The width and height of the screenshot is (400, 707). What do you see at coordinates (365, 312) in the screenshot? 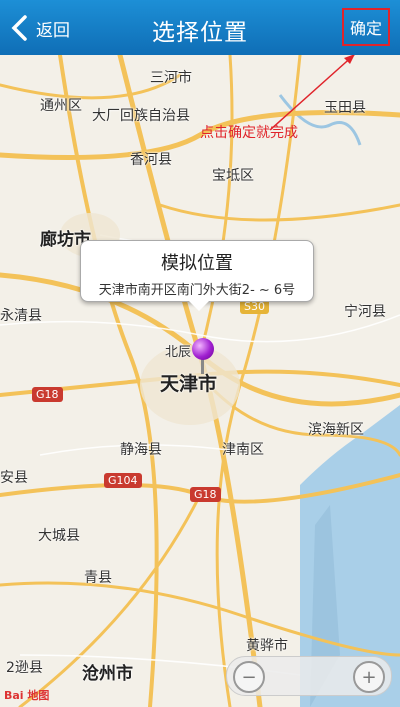
I see `place-label: 宁河县` at bounding box center [365, 312].